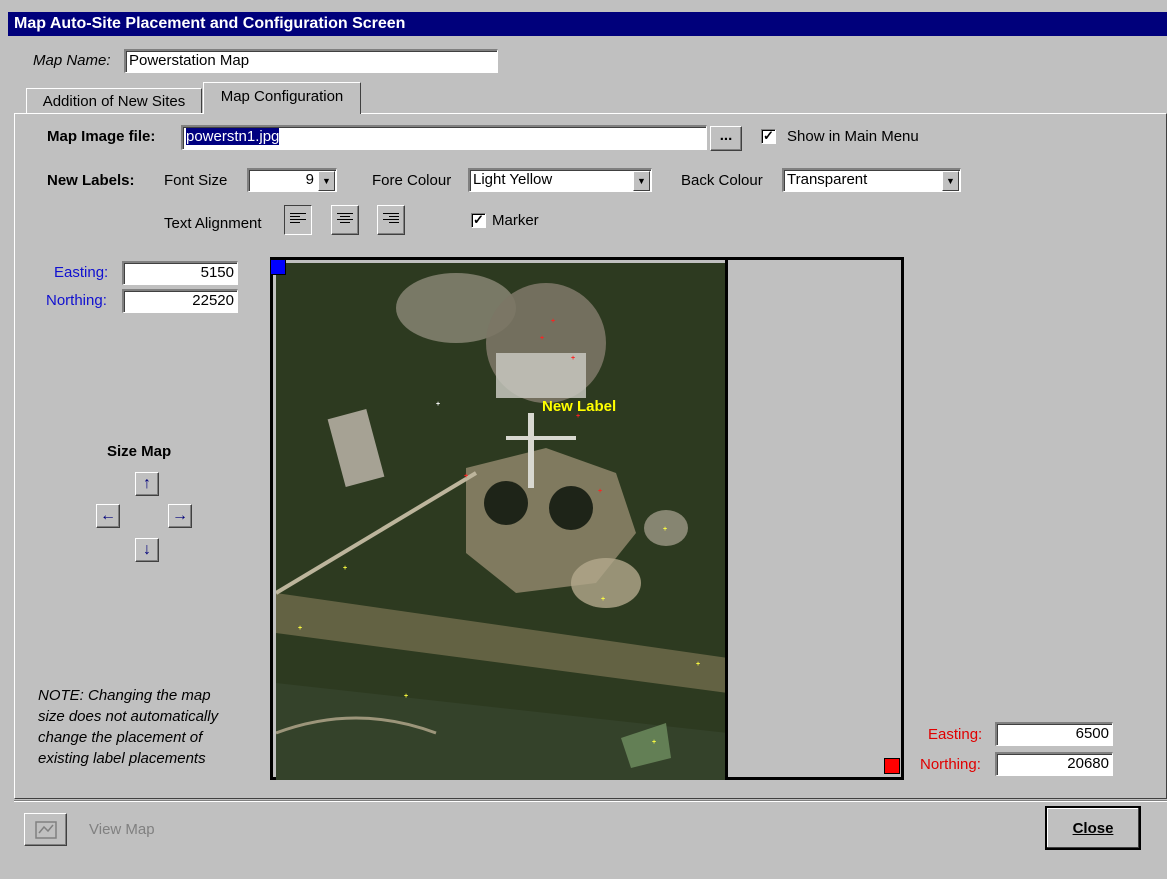 The width and height of the screenshot is (1167, 879). I want to click on arrow-left-icon: ←, so click(108, 515).